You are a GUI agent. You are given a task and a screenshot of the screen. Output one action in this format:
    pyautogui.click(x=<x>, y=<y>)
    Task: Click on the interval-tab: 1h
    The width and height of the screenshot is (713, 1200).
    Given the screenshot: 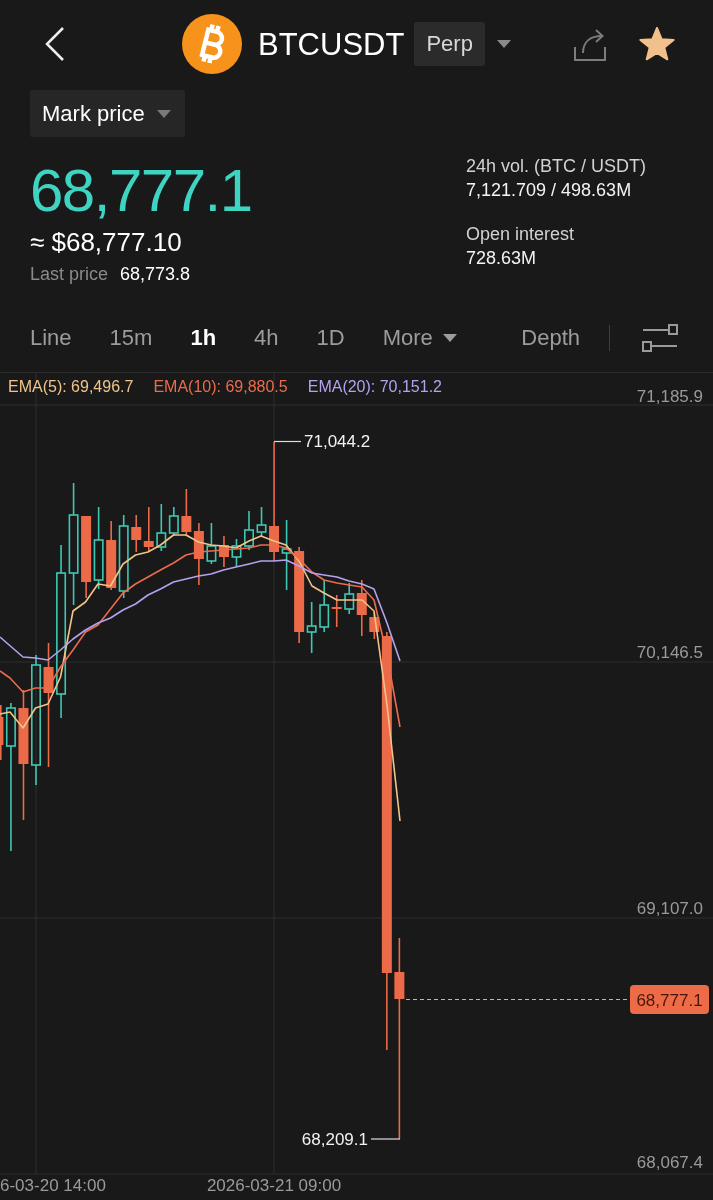 What is the action you would take?
    pyautogui.click(x=203, y=338)
    